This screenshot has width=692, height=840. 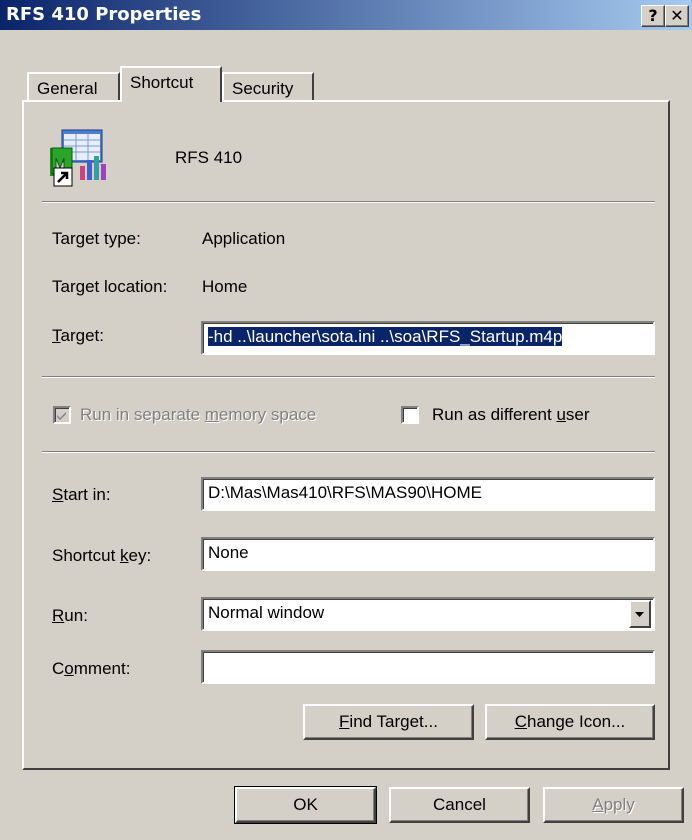 I want to click on apply-button: Apply, so click(x=613, y=805).